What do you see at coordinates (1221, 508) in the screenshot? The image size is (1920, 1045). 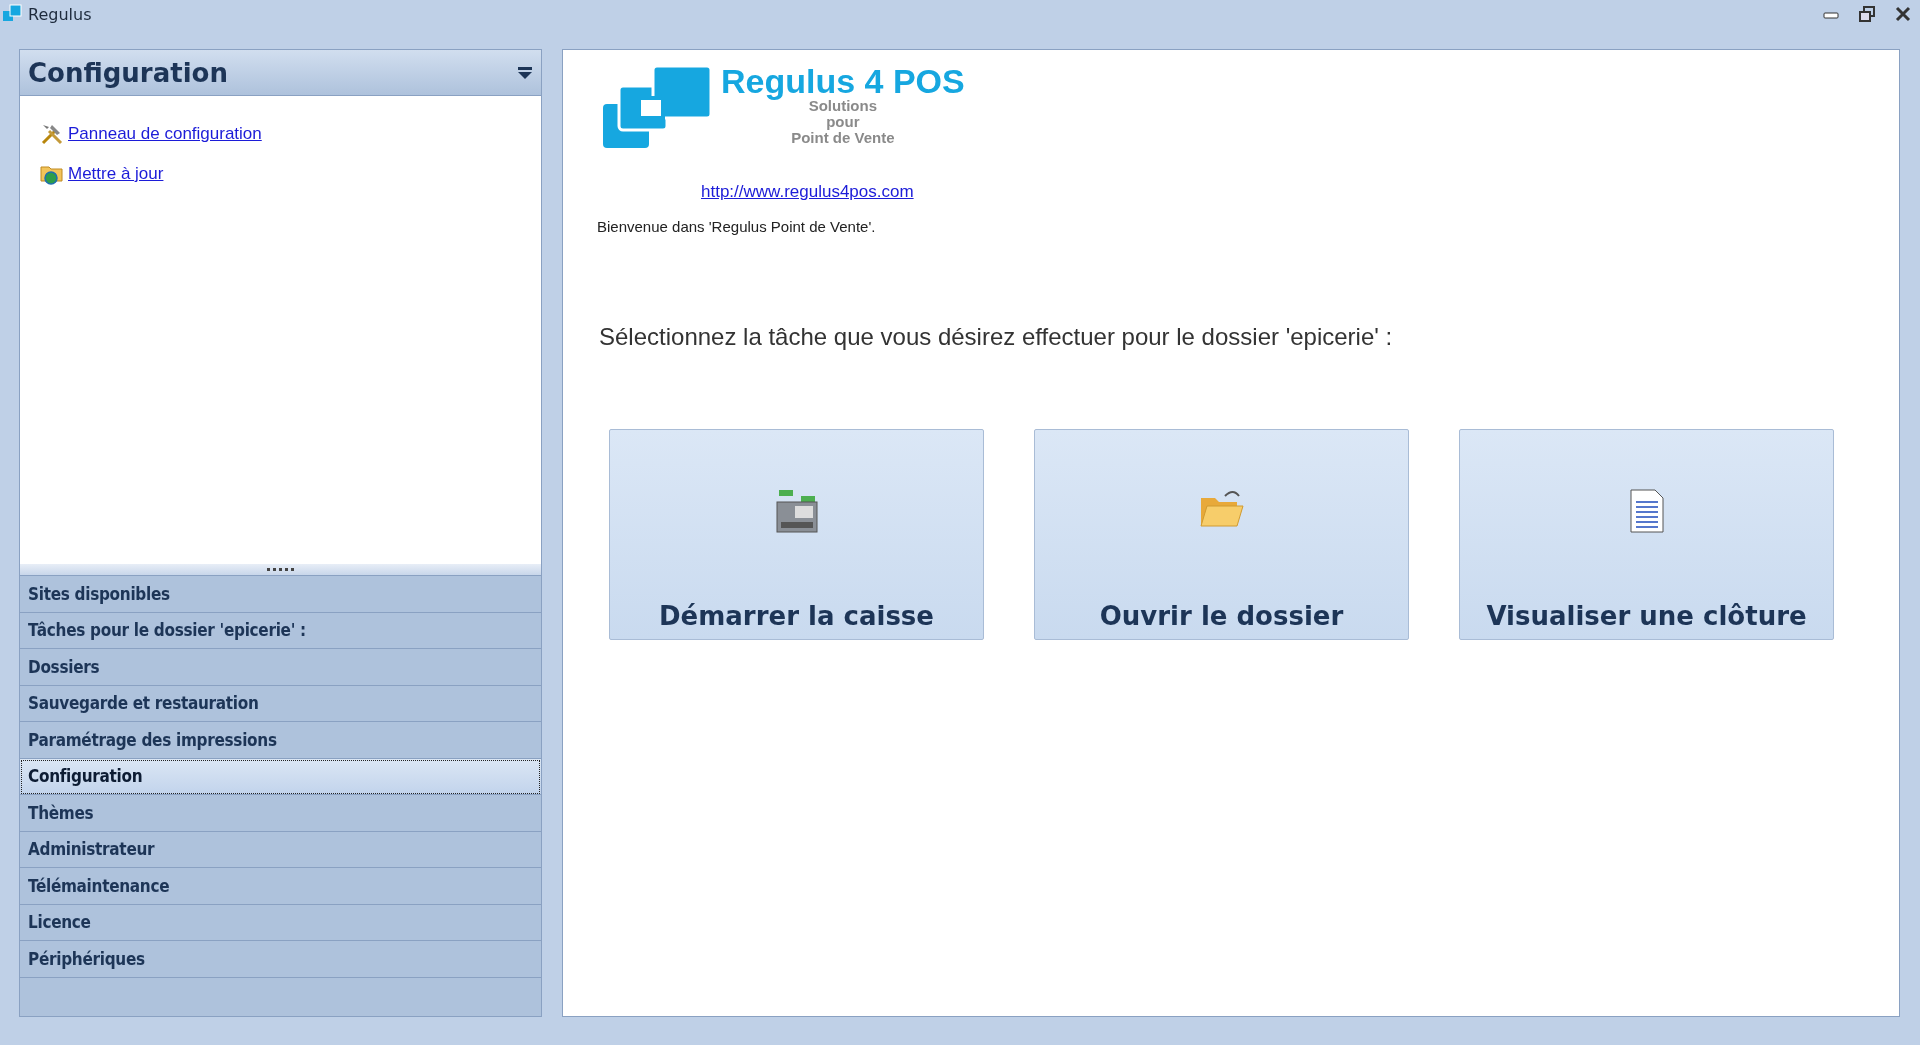 I see `open-folder-icon` at bounding box center [1221, 508].